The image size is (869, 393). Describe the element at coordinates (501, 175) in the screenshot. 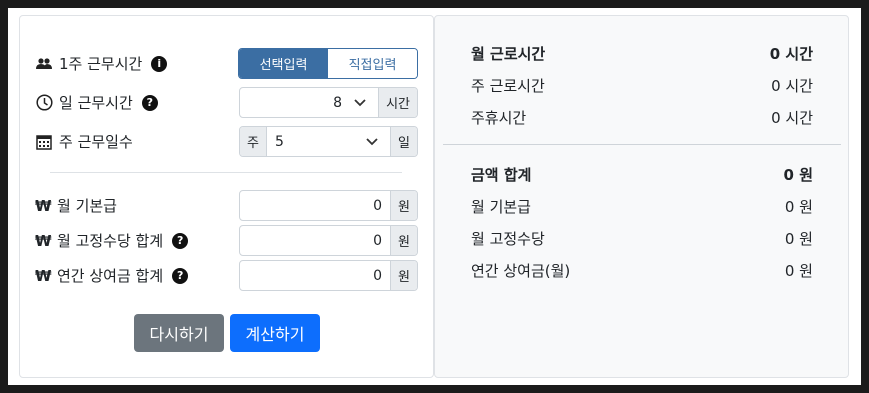

I see `result-label: 금액 합계` at that location.